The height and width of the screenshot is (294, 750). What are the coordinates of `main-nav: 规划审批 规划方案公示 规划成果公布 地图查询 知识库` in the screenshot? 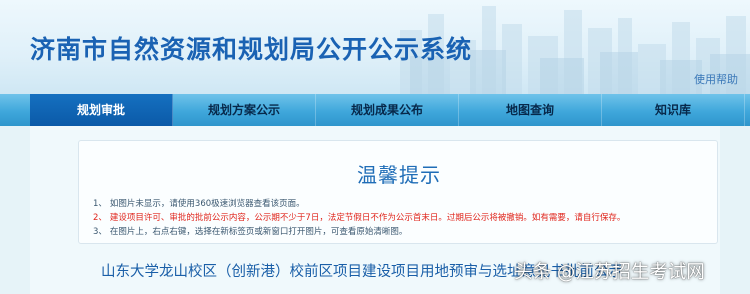 It's located at (375, 110).